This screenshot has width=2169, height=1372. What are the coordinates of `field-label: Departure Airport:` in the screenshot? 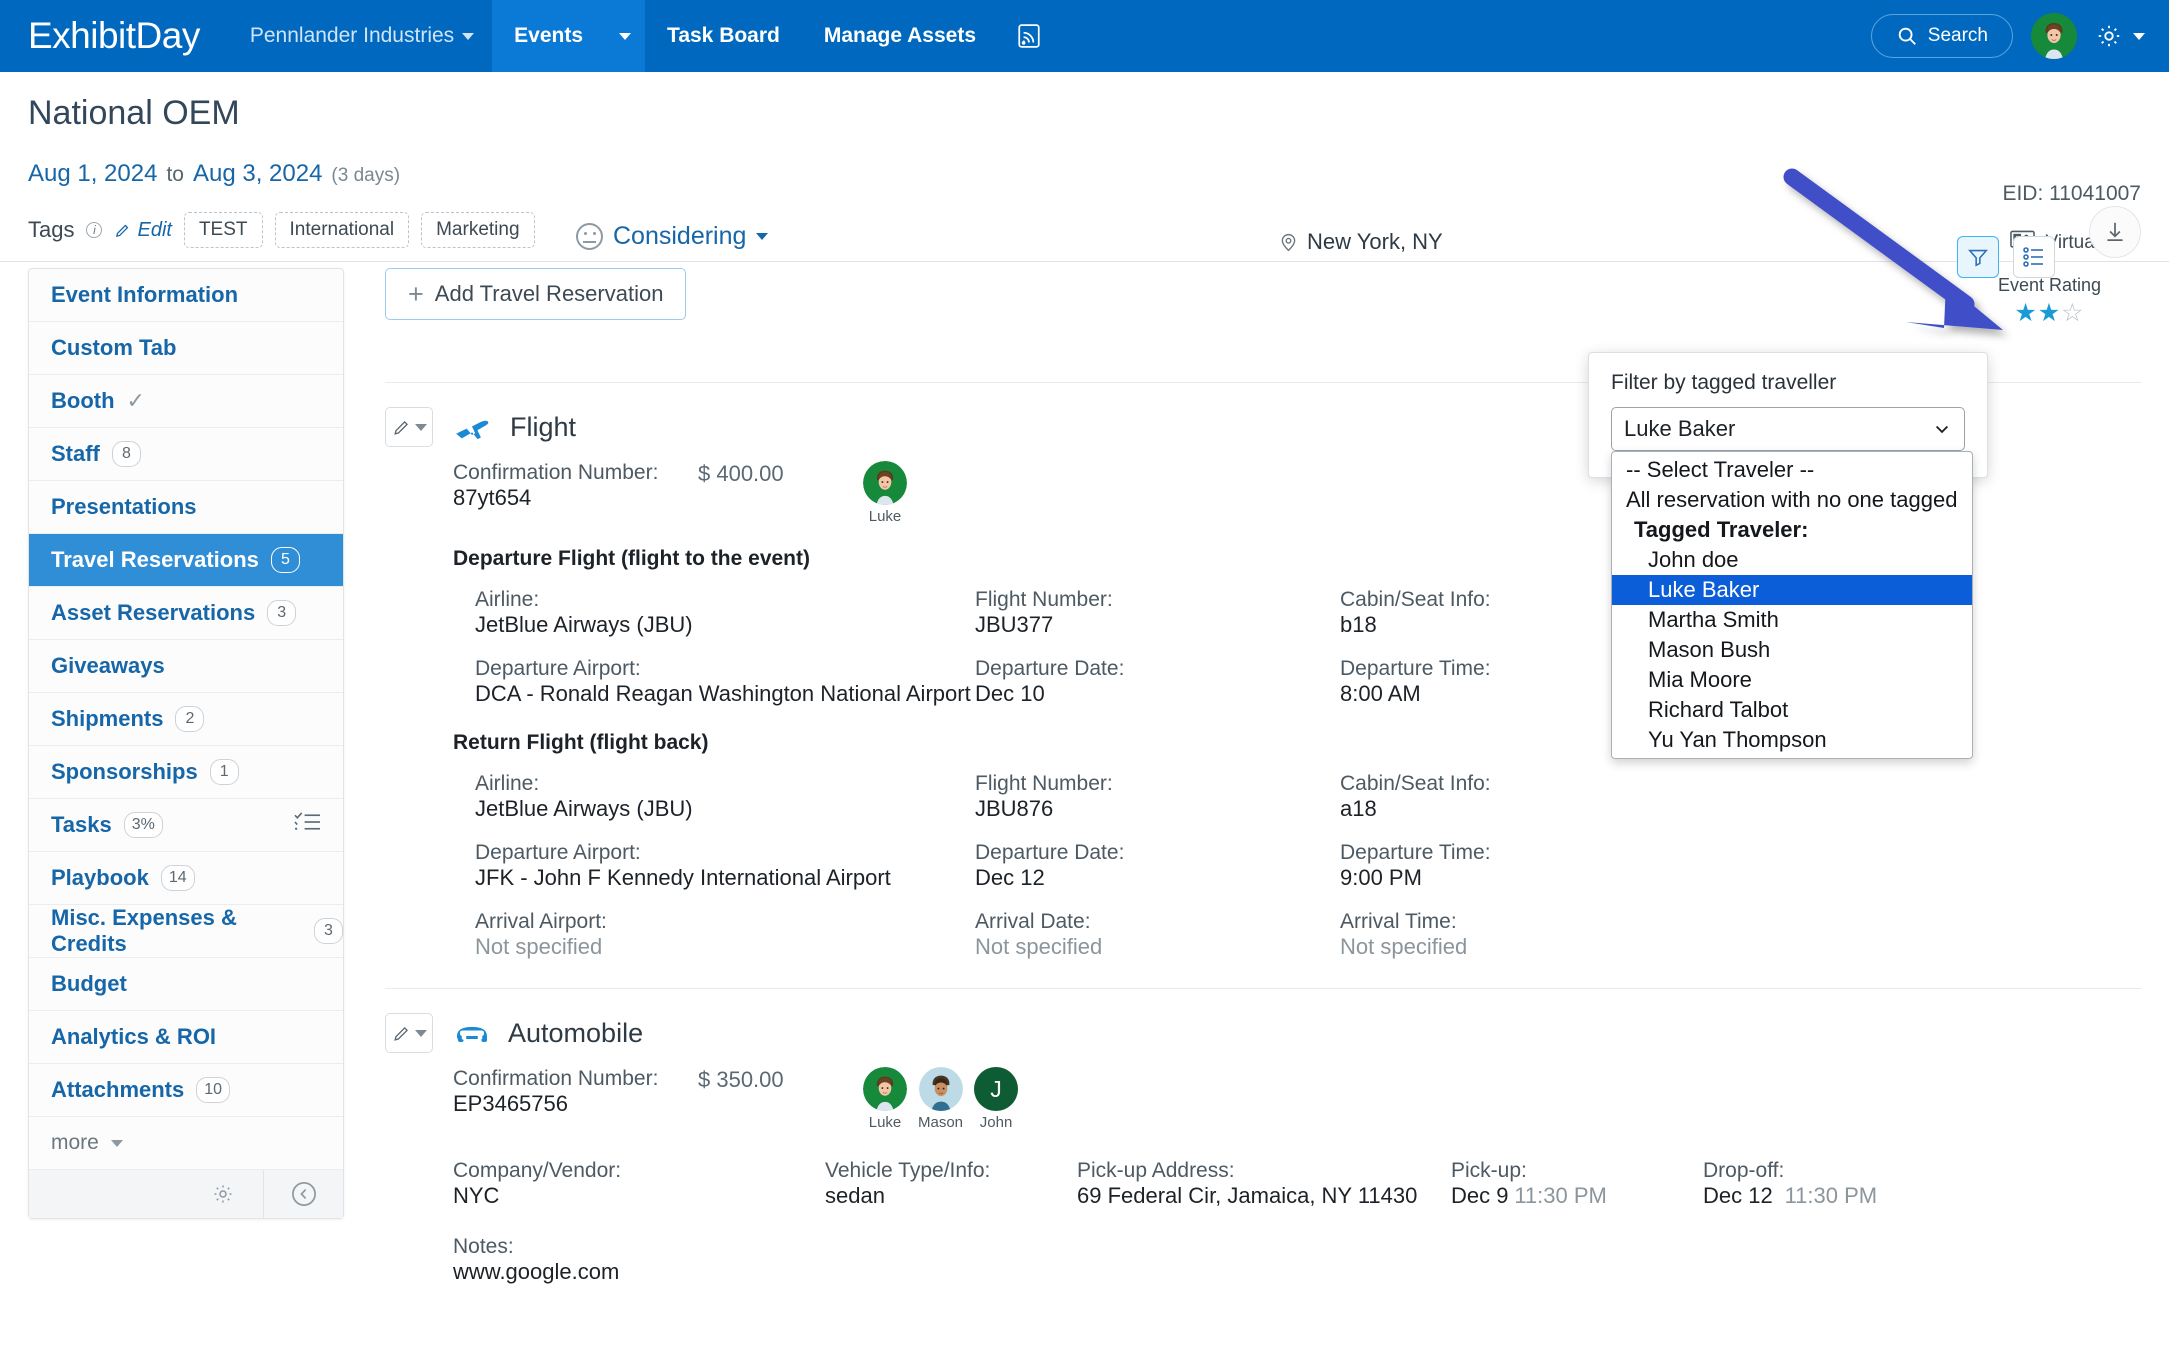 It's located at (558, 668).